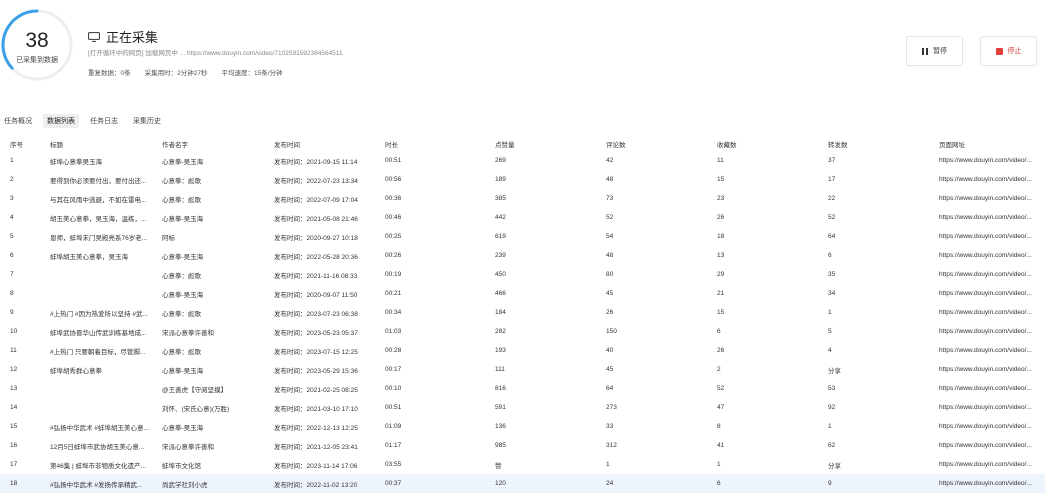  I want to click on tab-task-overview: 任务概况, so click(18, 121).